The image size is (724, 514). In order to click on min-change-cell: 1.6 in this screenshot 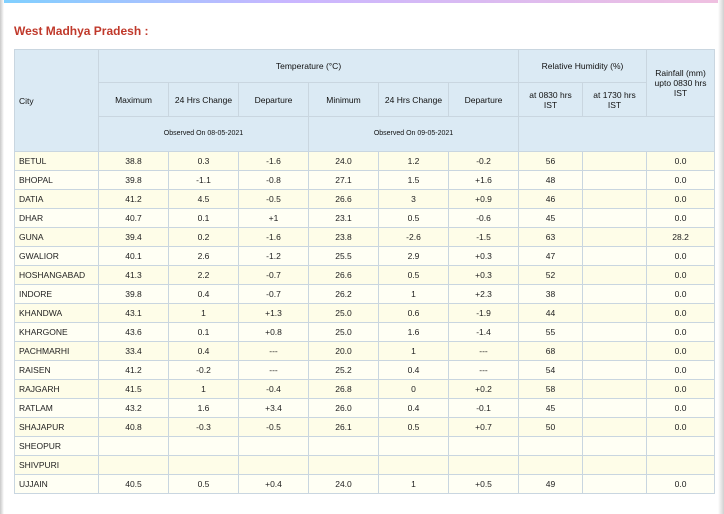, I will do `click(413, 332)`.